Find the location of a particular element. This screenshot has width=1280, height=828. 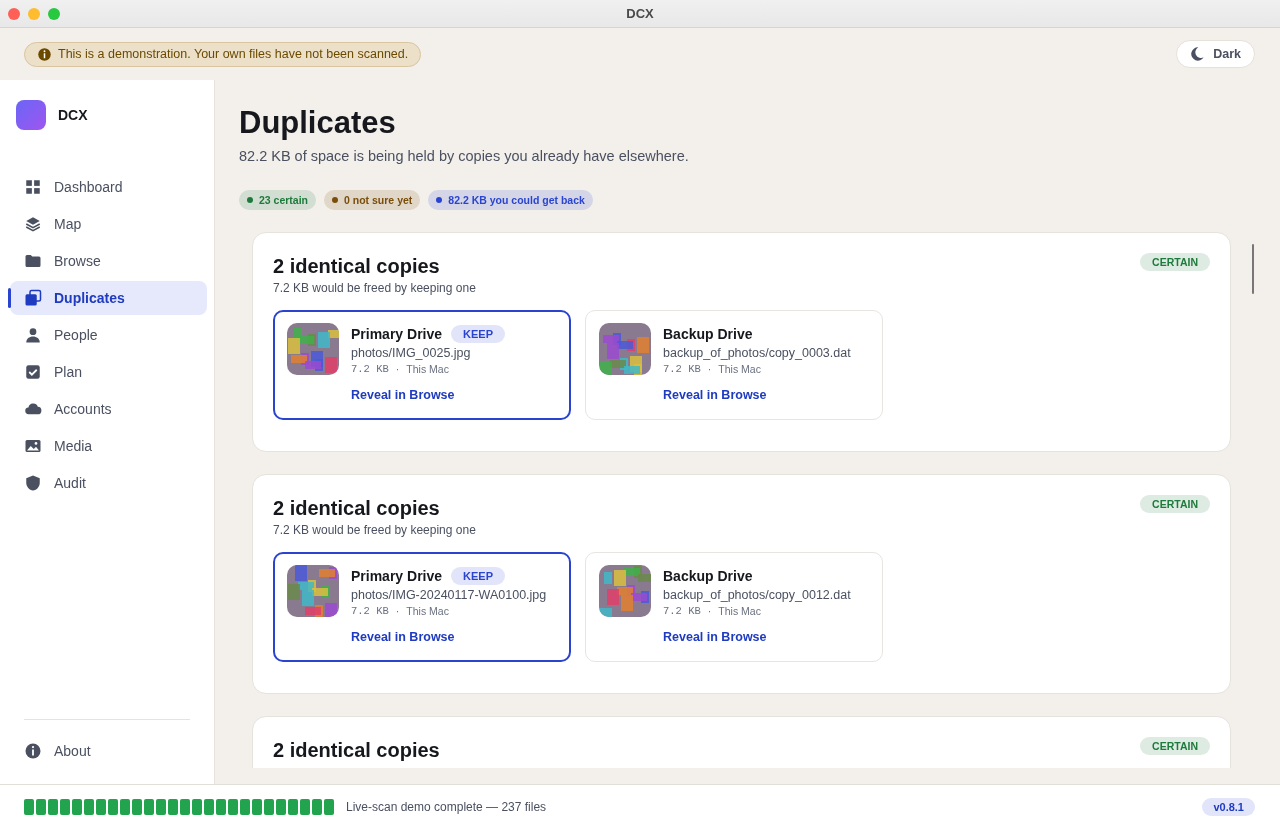

sidebar-item: Plan is located at coordinates (108, 372).